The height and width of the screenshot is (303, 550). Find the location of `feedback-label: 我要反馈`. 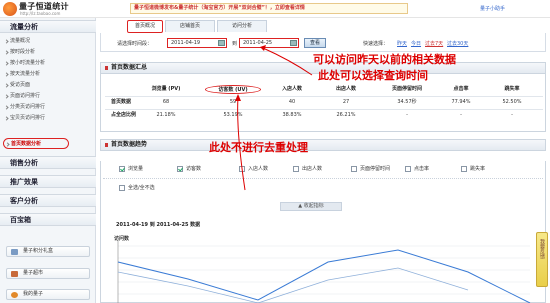

feedback-label: 我要反馈 is located at coordinates (542, 249).